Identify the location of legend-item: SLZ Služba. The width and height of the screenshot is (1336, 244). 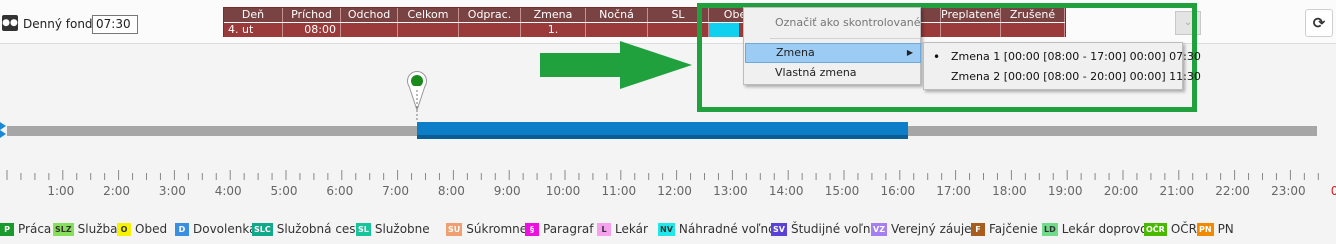
(85, 229).